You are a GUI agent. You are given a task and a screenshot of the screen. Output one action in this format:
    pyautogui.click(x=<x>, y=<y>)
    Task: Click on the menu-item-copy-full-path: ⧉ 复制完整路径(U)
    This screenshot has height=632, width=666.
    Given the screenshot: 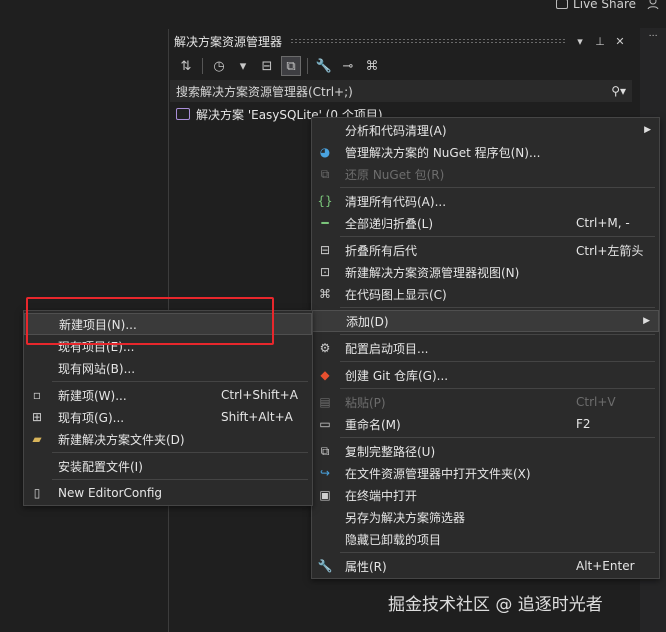 What is the action you would take?
    pyautogui.click(x=485, y=451)
    